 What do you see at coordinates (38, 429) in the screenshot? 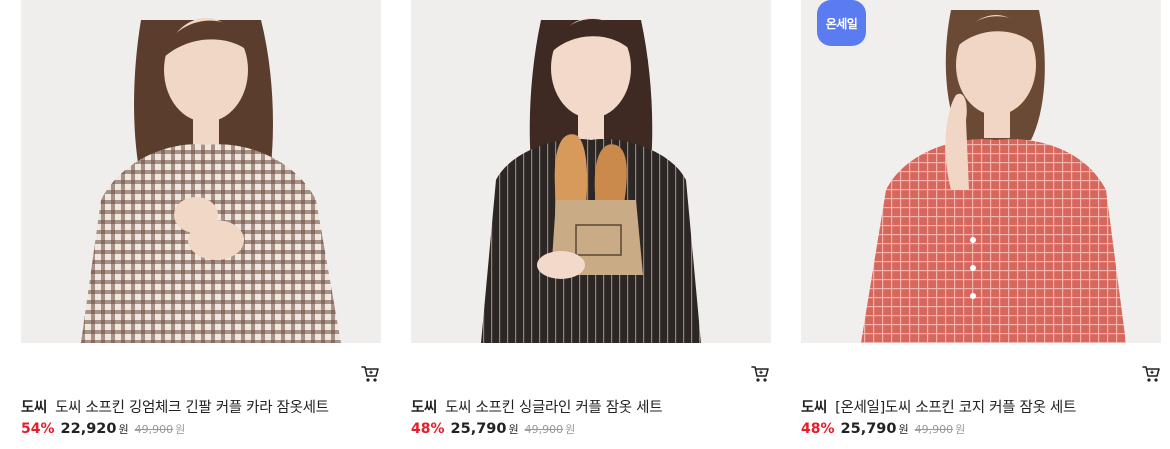
I see `discount-rate: 54%` at bounding box center [38, 429].